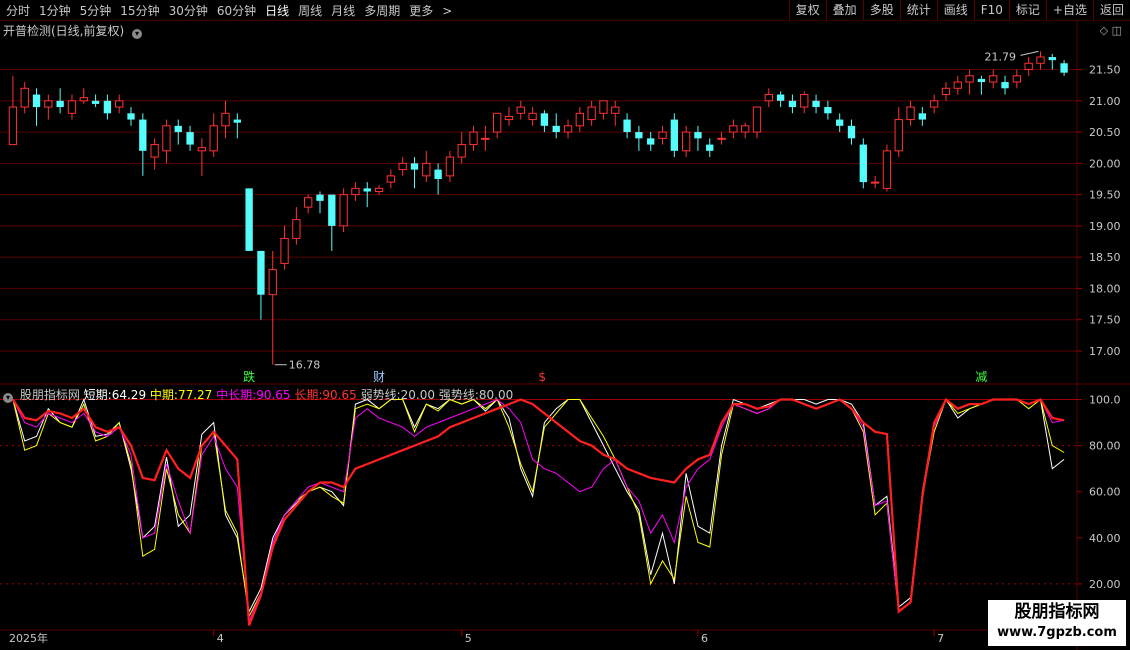 The image size is (1130, 650). I want to click on time-tick-label: 6, so click(704, 638).